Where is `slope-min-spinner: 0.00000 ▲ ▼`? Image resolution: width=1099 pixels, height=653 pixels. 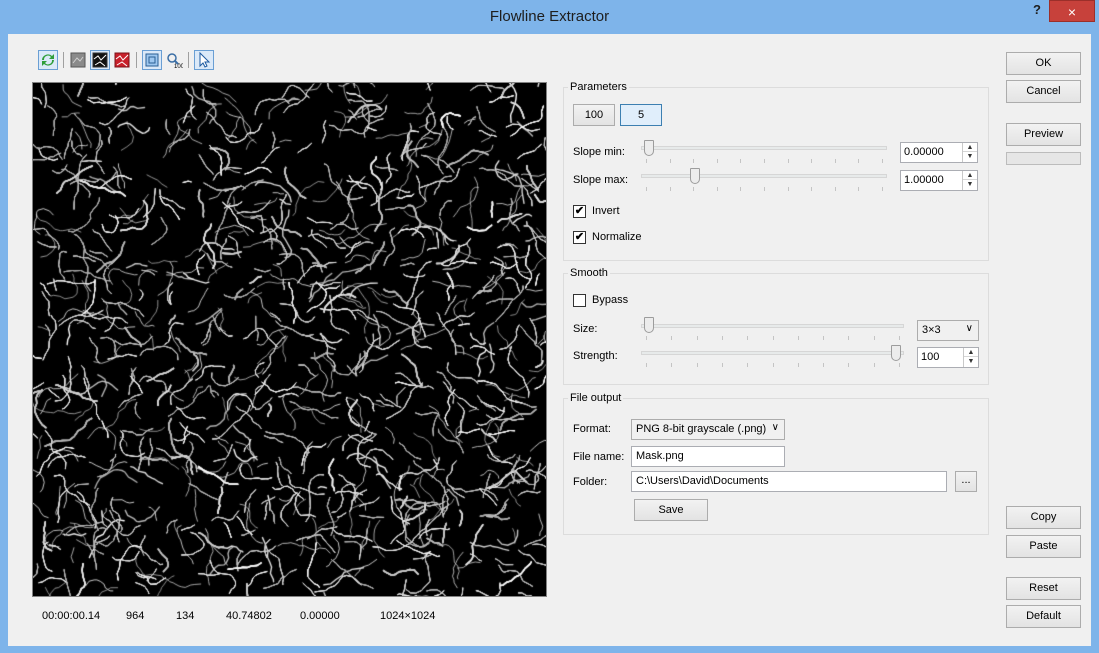 slope-min-spinner: 0.00000 ▲ ▼ is located at coordinates (939, 152).